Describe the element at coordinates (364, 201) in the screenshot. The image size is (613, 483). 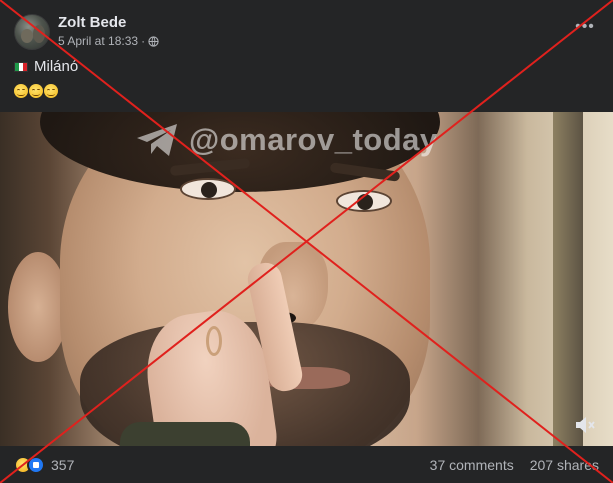
I see `right-eye` at that location.